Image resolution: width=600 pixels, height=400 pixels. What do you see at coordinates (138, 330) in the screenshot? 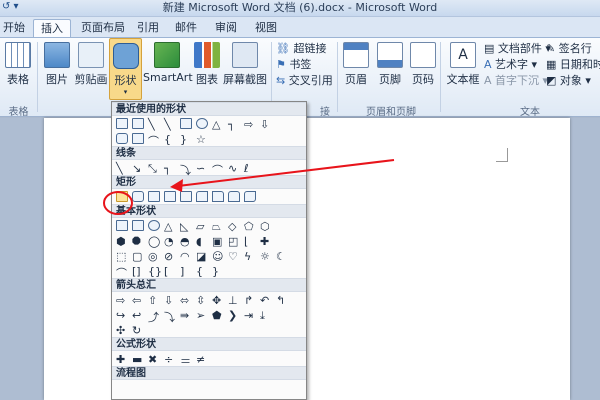
I see `circular-arrow-icon: ↻` at bounding box center [138, 330].